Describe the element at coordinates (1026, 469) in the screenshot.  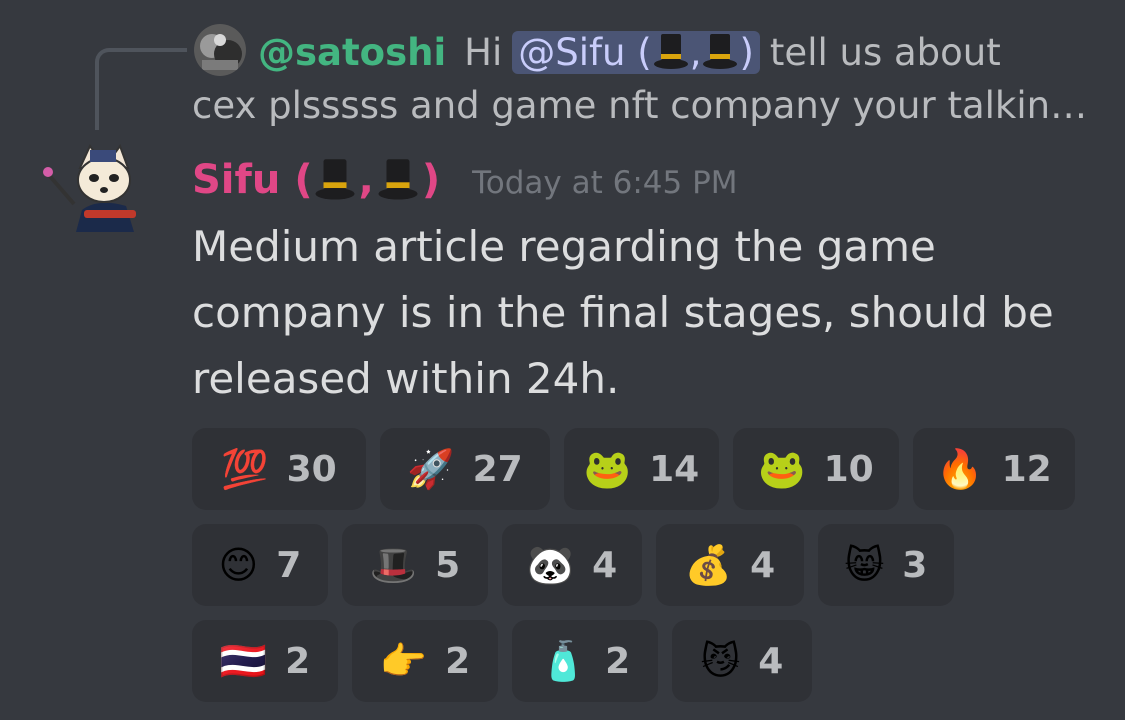
I see `reaction-count: 12` at that location.